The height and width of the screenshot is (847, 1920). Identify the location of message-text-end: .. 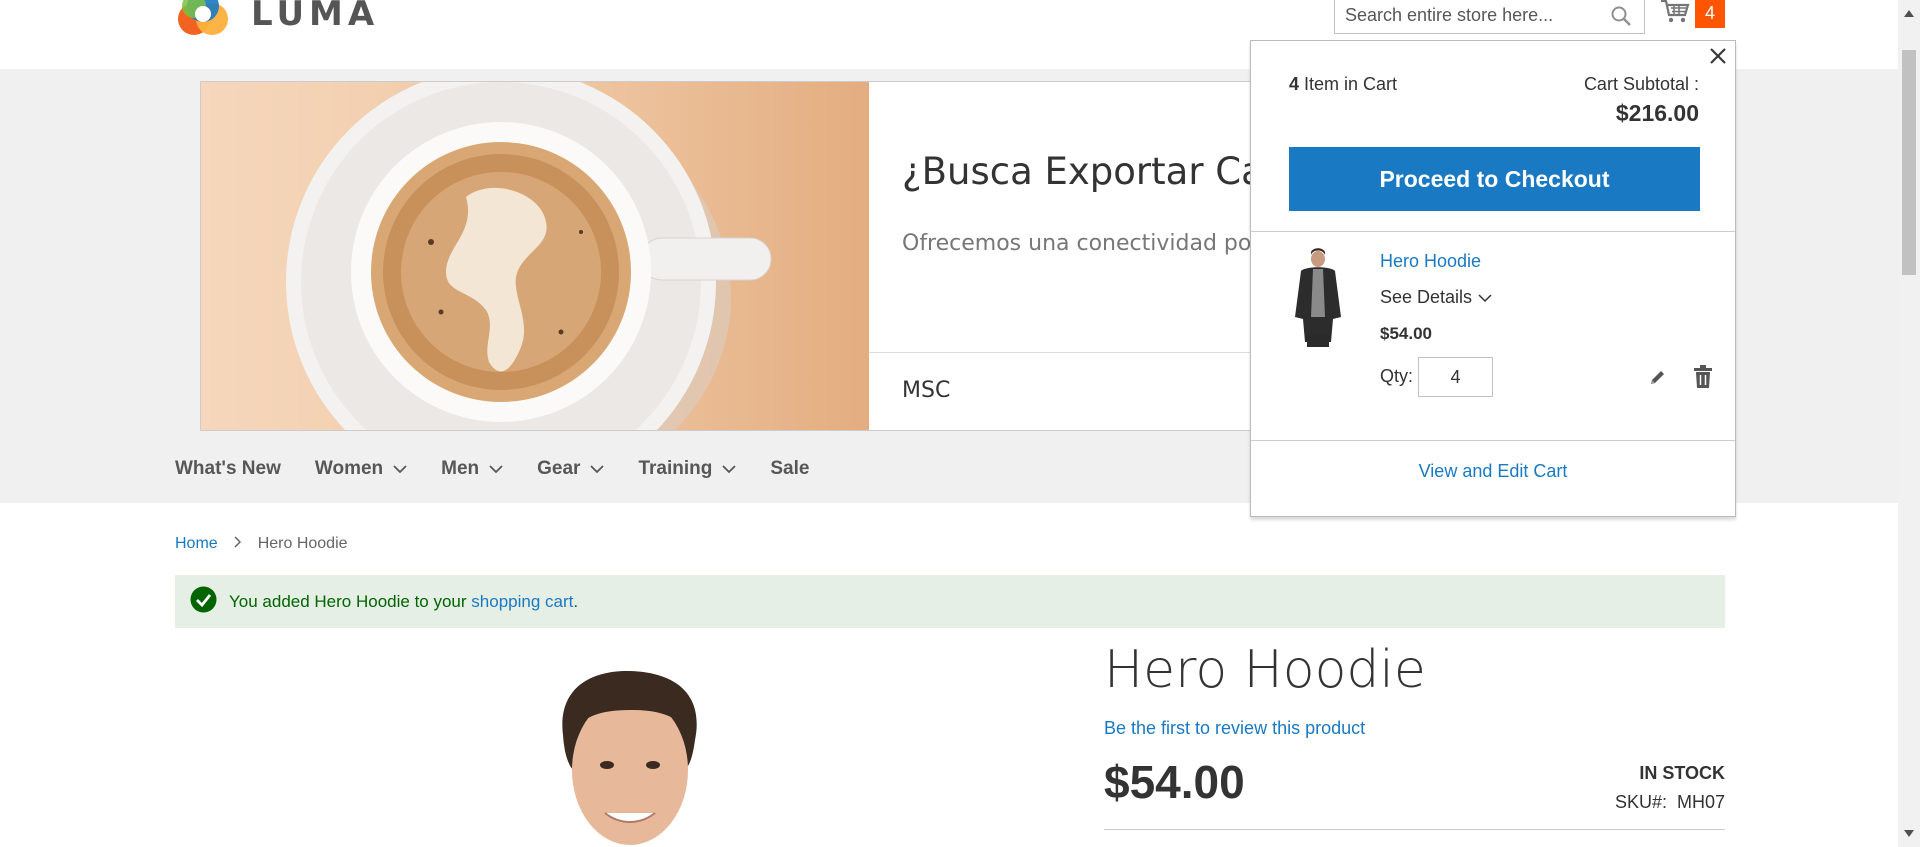
(576, 601).